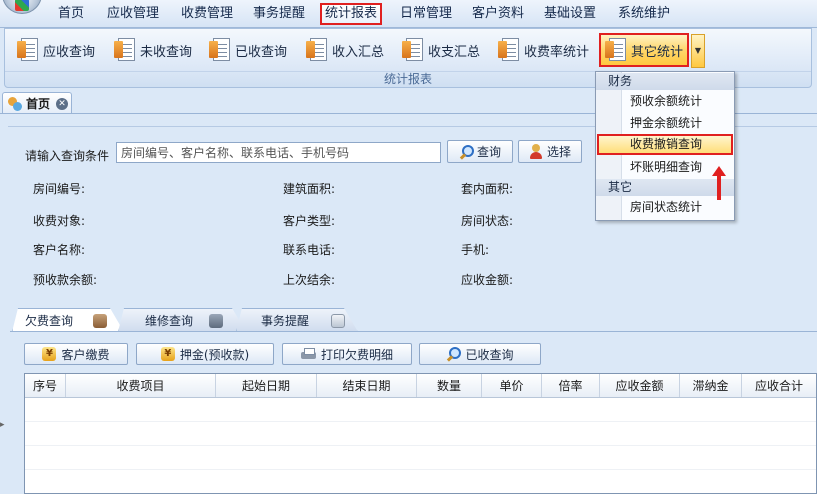 Image resolution: width=817 pixels, height=494 pixels. Describe the element at coordinates (56, 50) in the screenshot. I see `receivable-query-button: 应收查询` at that location.